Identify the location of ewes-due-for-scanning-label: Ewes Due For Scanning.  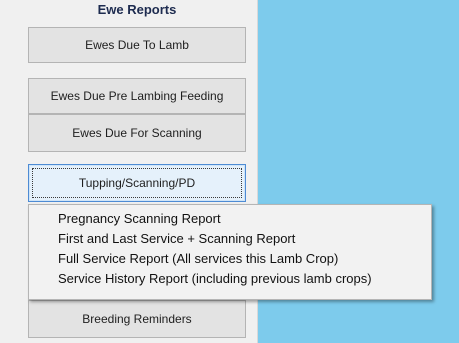
(137, 133).